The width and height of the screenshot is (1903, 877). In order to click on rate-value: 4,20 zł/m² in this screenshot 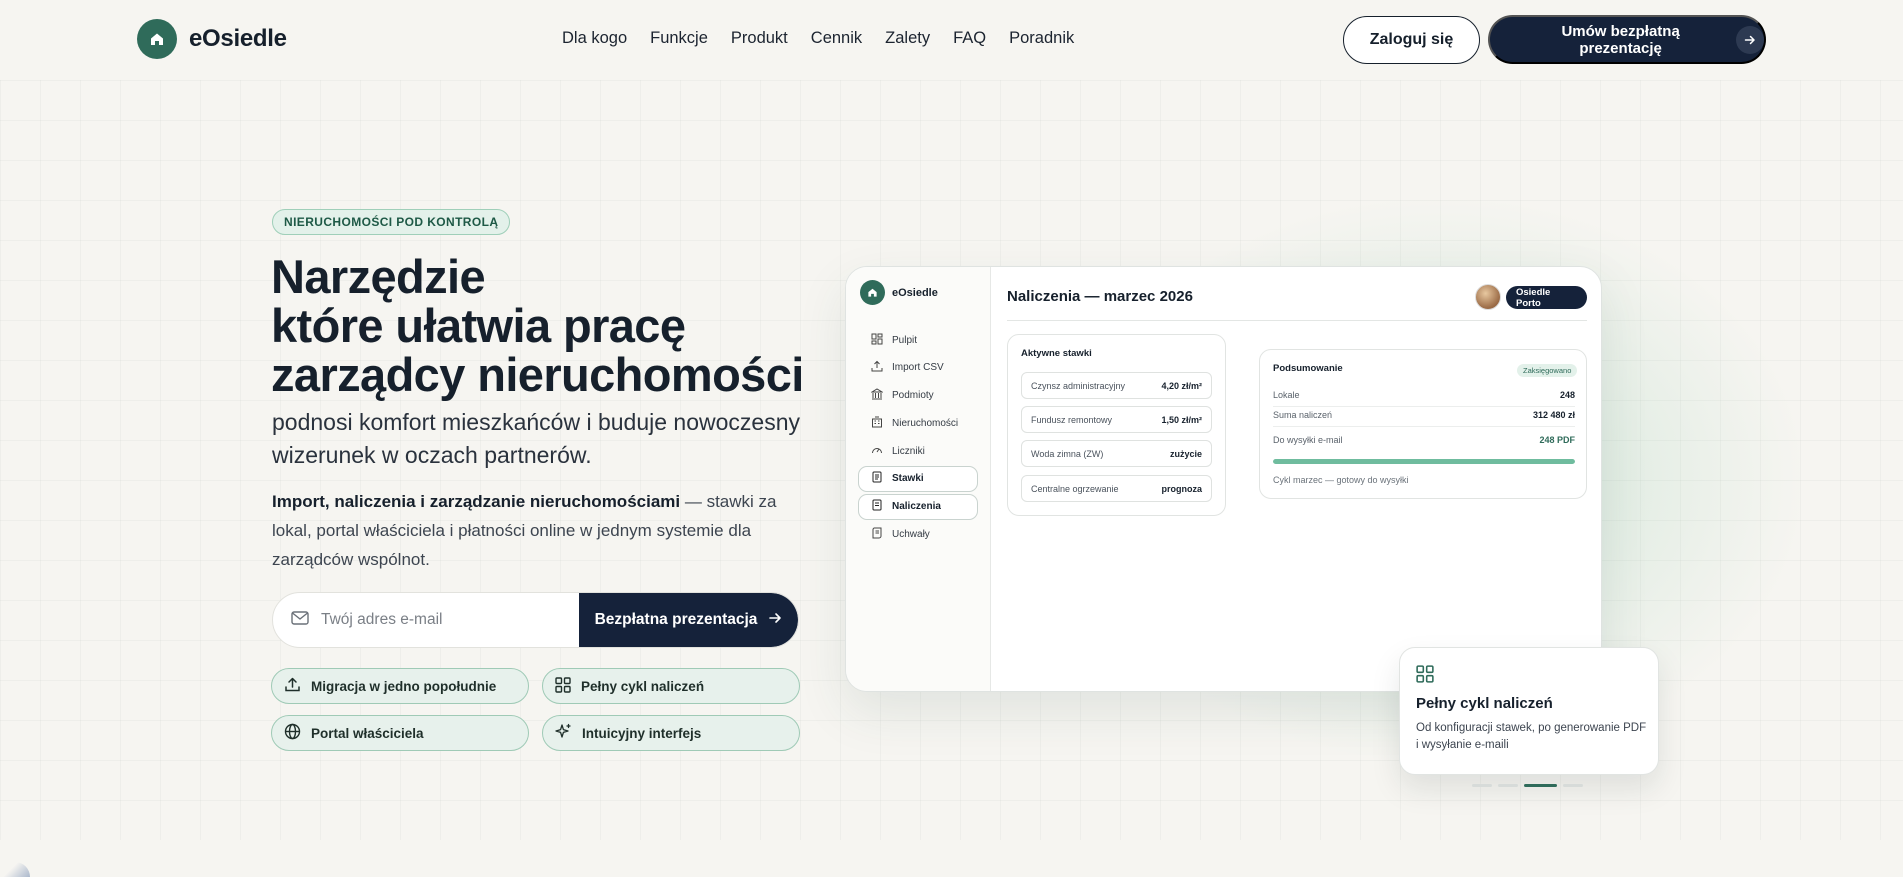, I will do `click(1181, 385)`.